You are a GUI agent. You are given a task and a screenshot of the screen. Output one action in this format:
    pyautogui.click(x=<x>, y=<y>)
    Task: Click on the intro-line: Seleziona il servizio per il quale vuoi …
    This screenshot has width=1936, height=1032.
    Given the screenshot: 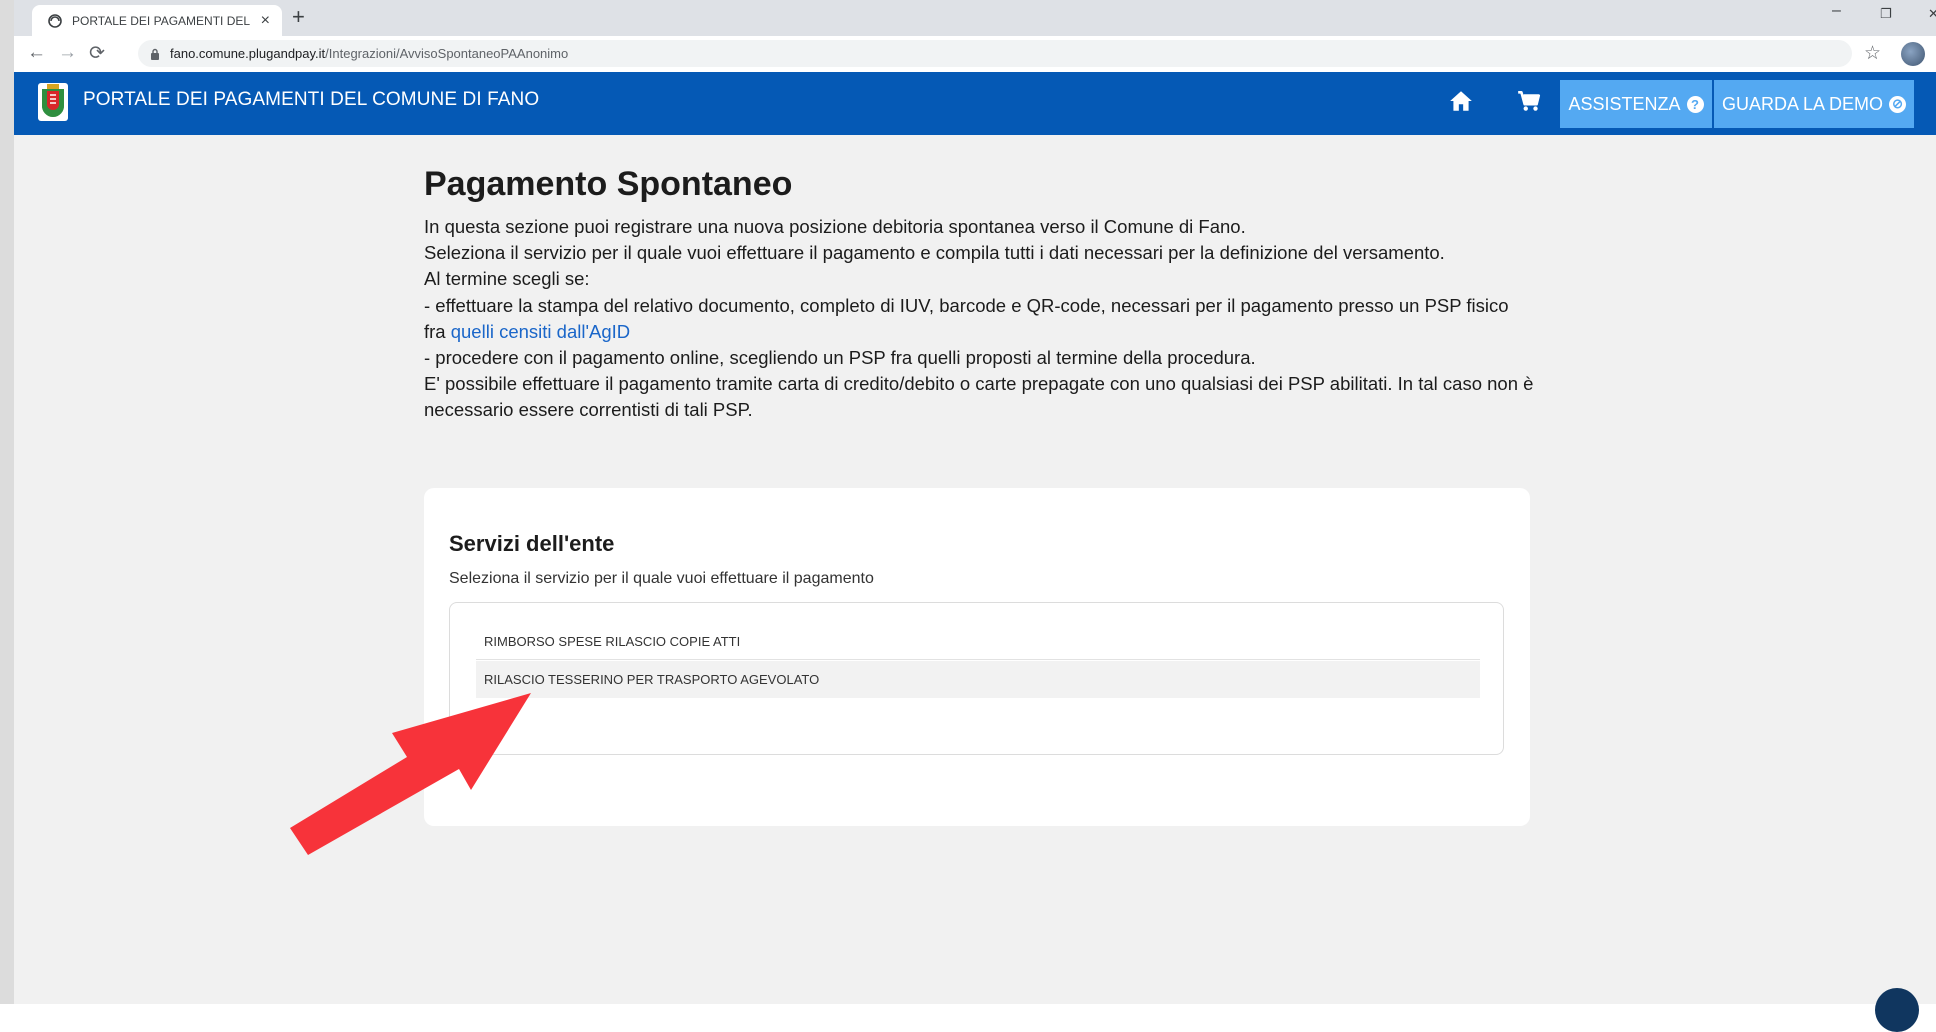 What is the action you would take?
    pyautogui.click(x=934, y=253)
    